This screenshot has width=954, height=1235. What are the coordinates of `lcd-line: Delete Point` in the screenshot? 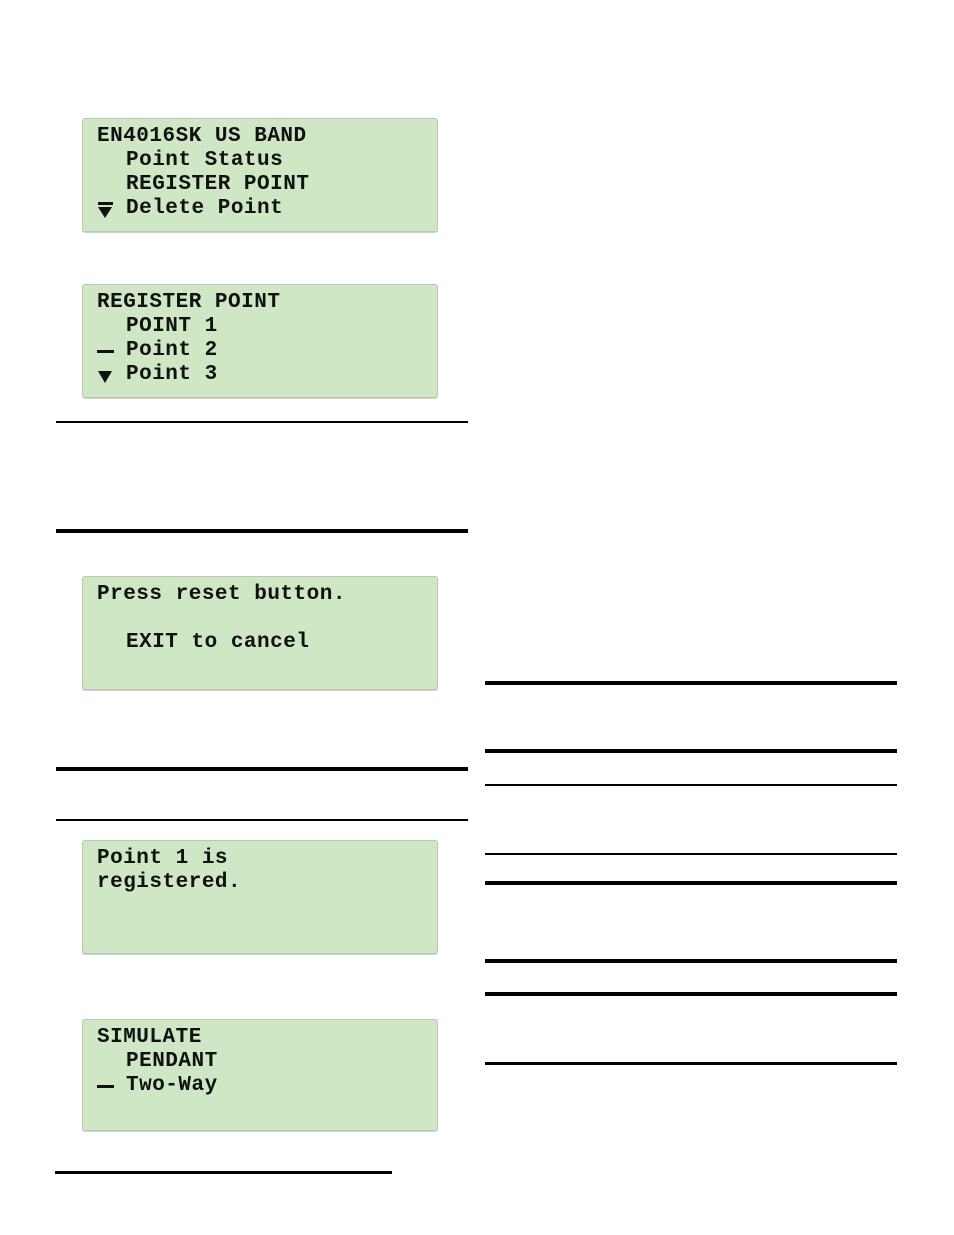 It's located at (260, 209).